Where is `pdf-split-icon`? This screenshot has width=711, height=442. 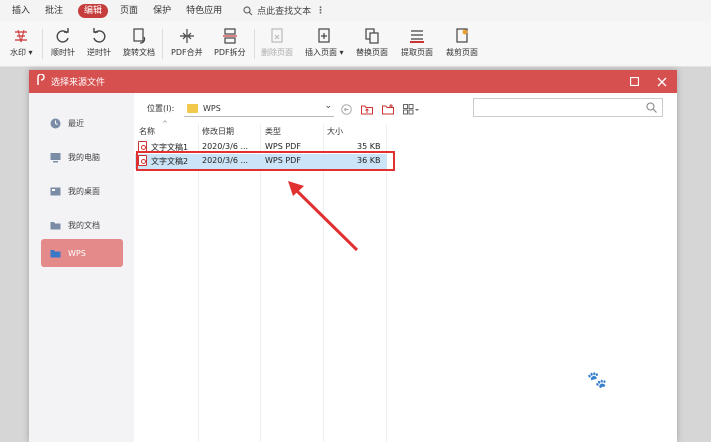 pdf-split-icon is located at coordinates (230, 36).